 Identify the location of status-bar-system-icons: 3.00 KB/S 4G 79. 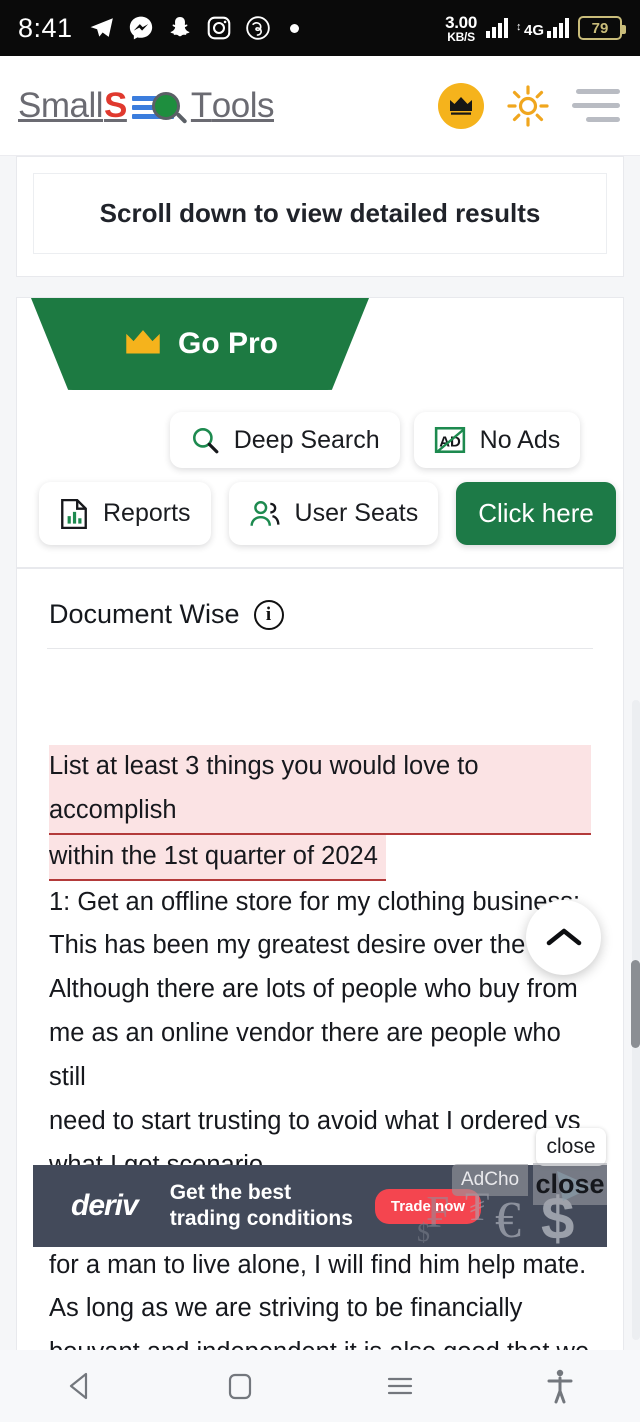
(535, 28).